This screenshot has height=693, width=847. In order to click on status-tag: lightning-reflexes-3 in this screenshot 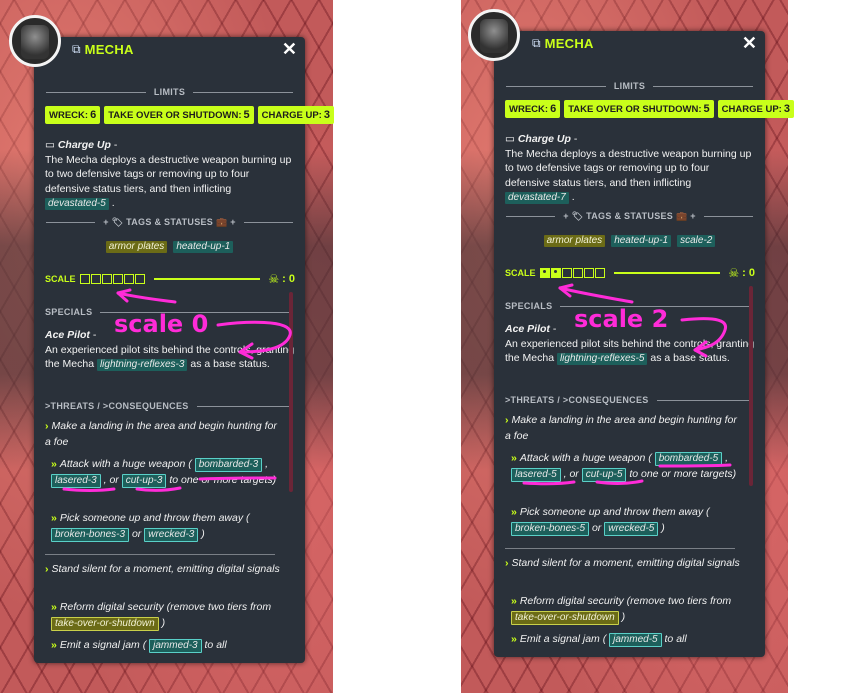, I will do `click(142, 365)`.